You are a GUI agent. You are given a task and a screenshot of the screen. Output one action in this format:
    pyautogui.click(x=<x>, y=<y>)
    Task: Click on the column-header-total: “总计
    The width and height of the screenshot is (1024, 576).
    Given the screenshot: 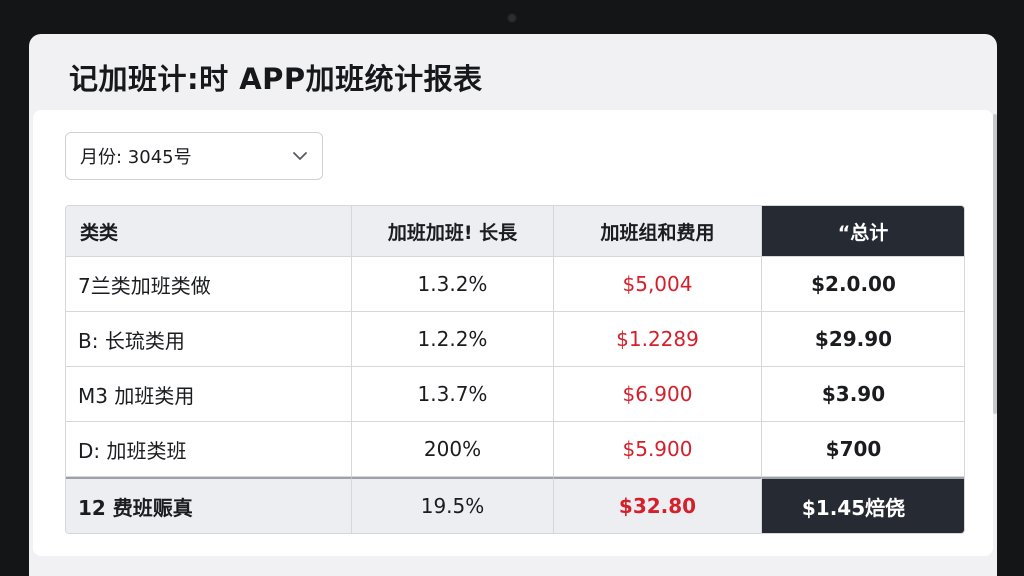 What is the action you would take?
    pyautogui.click(x=863, y=231)
    